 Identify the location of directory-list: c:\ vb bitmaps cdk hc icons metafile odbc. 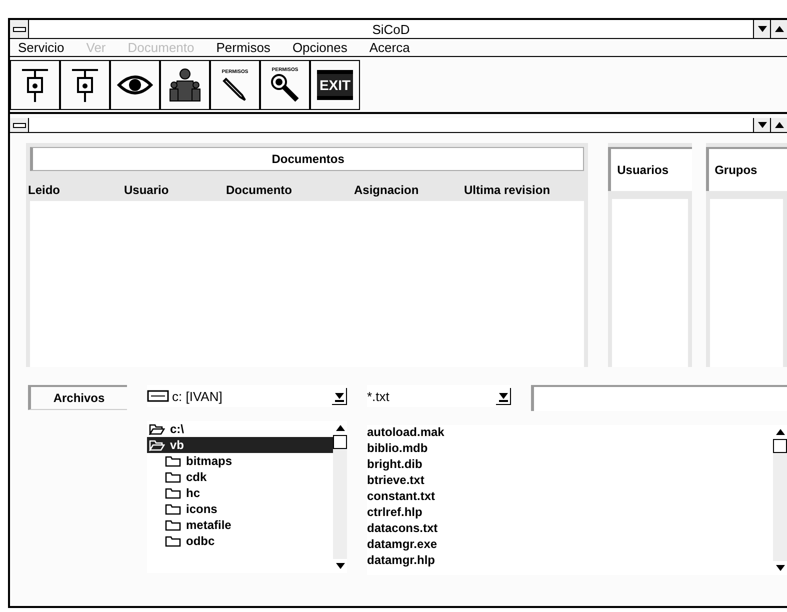
(247, 497).